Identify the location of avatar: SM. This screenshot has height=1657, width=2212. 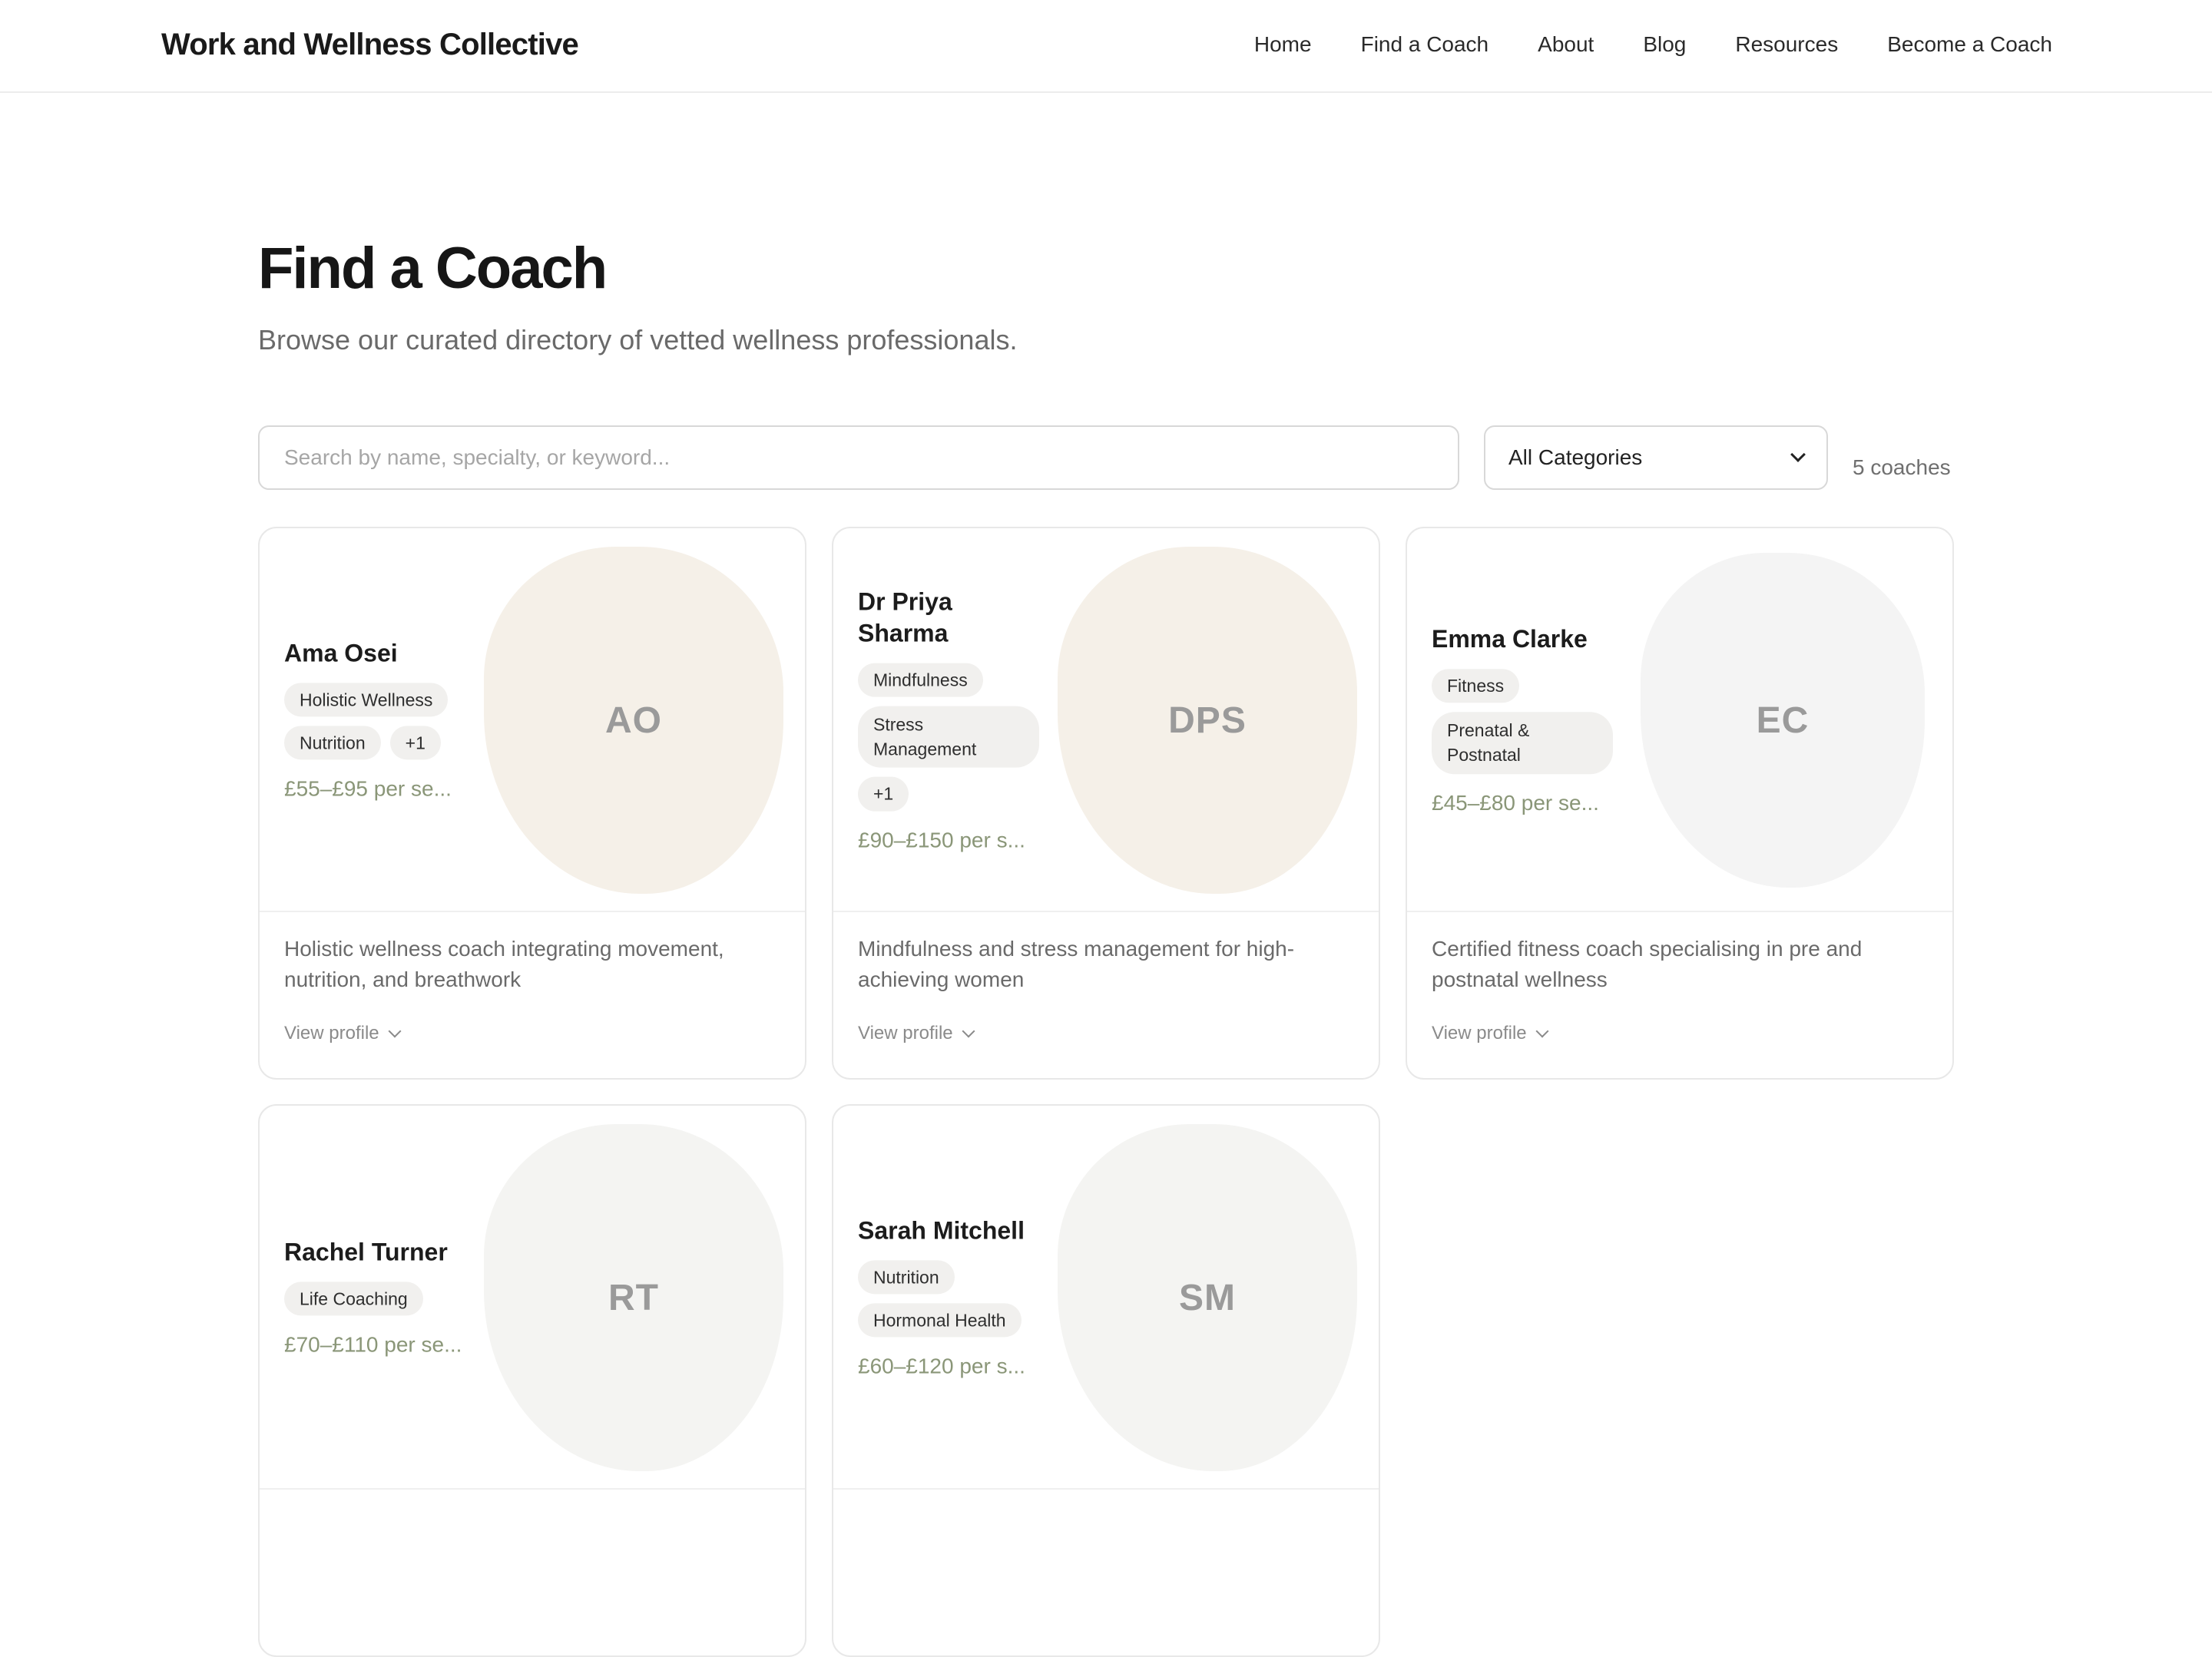
(1207, 1298).